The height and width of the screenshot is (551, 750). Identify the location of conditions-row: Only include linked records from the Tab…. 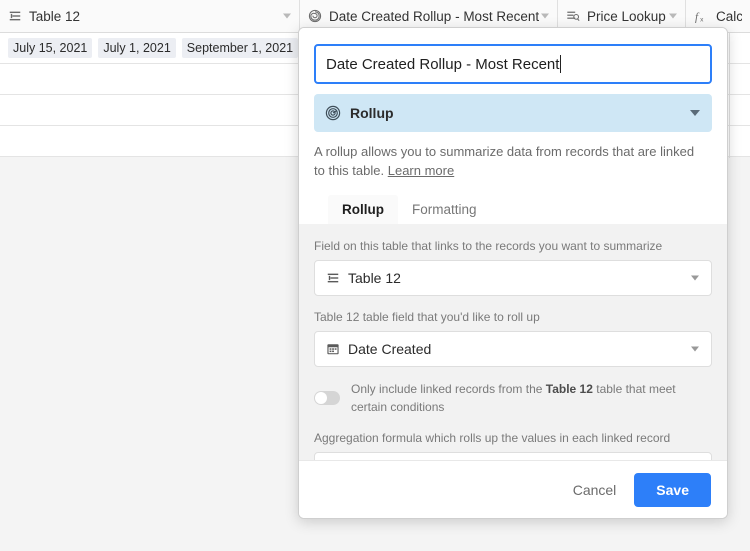
(513, 398).